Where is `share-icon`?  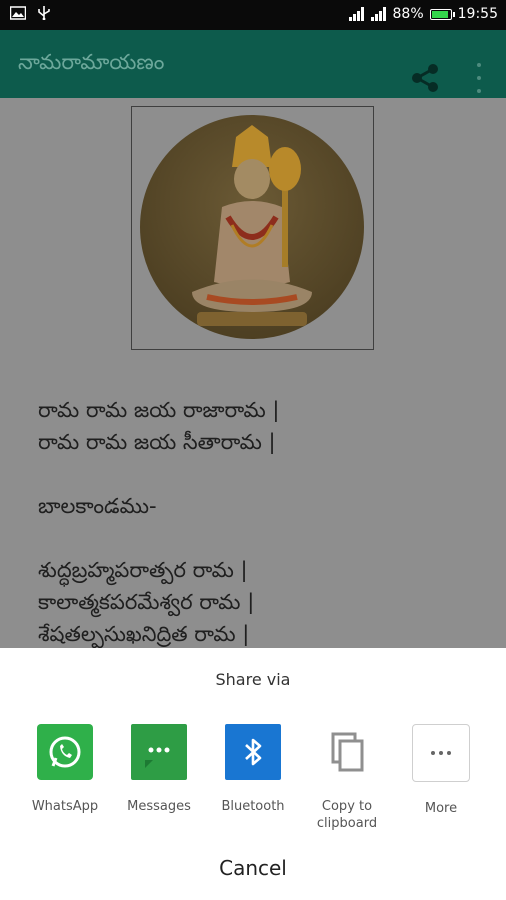 share-icon is located at coordinates (425, 78).